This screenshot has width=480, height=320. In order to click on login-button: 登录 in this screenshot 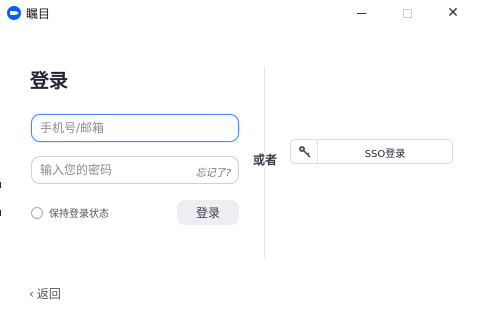, I will do `click(208, 212)`.